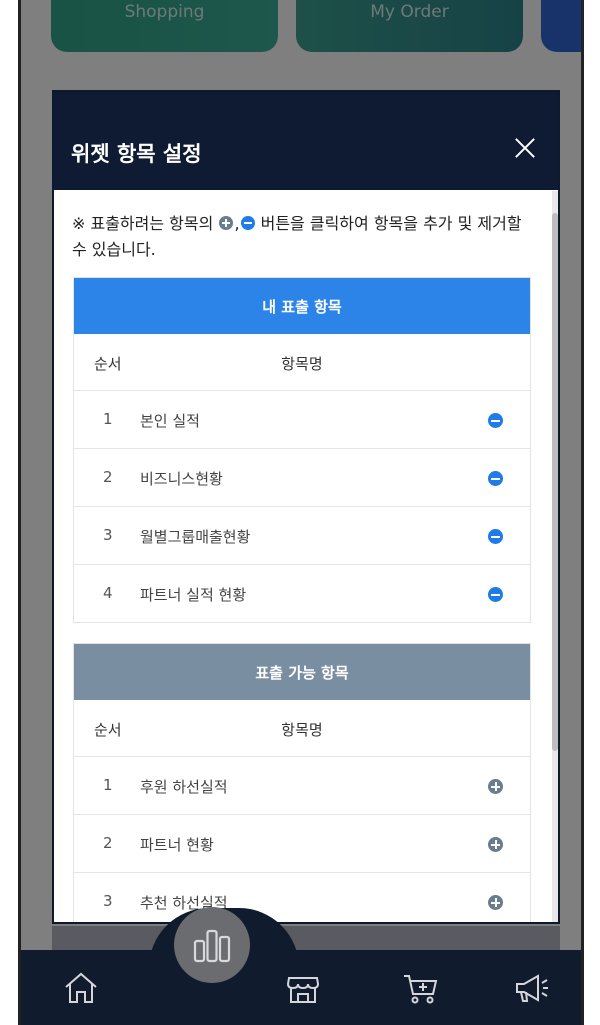 The width and height of the screenshot is (600, 1025). I want to click on row-name: 본인 실적, so click(170, 421).